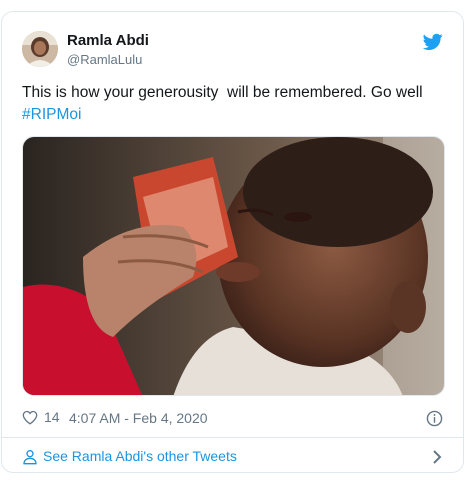 The width and height of the screenshot is (465, 484). I want to click on chevron-right-icon, so click(437, 458).